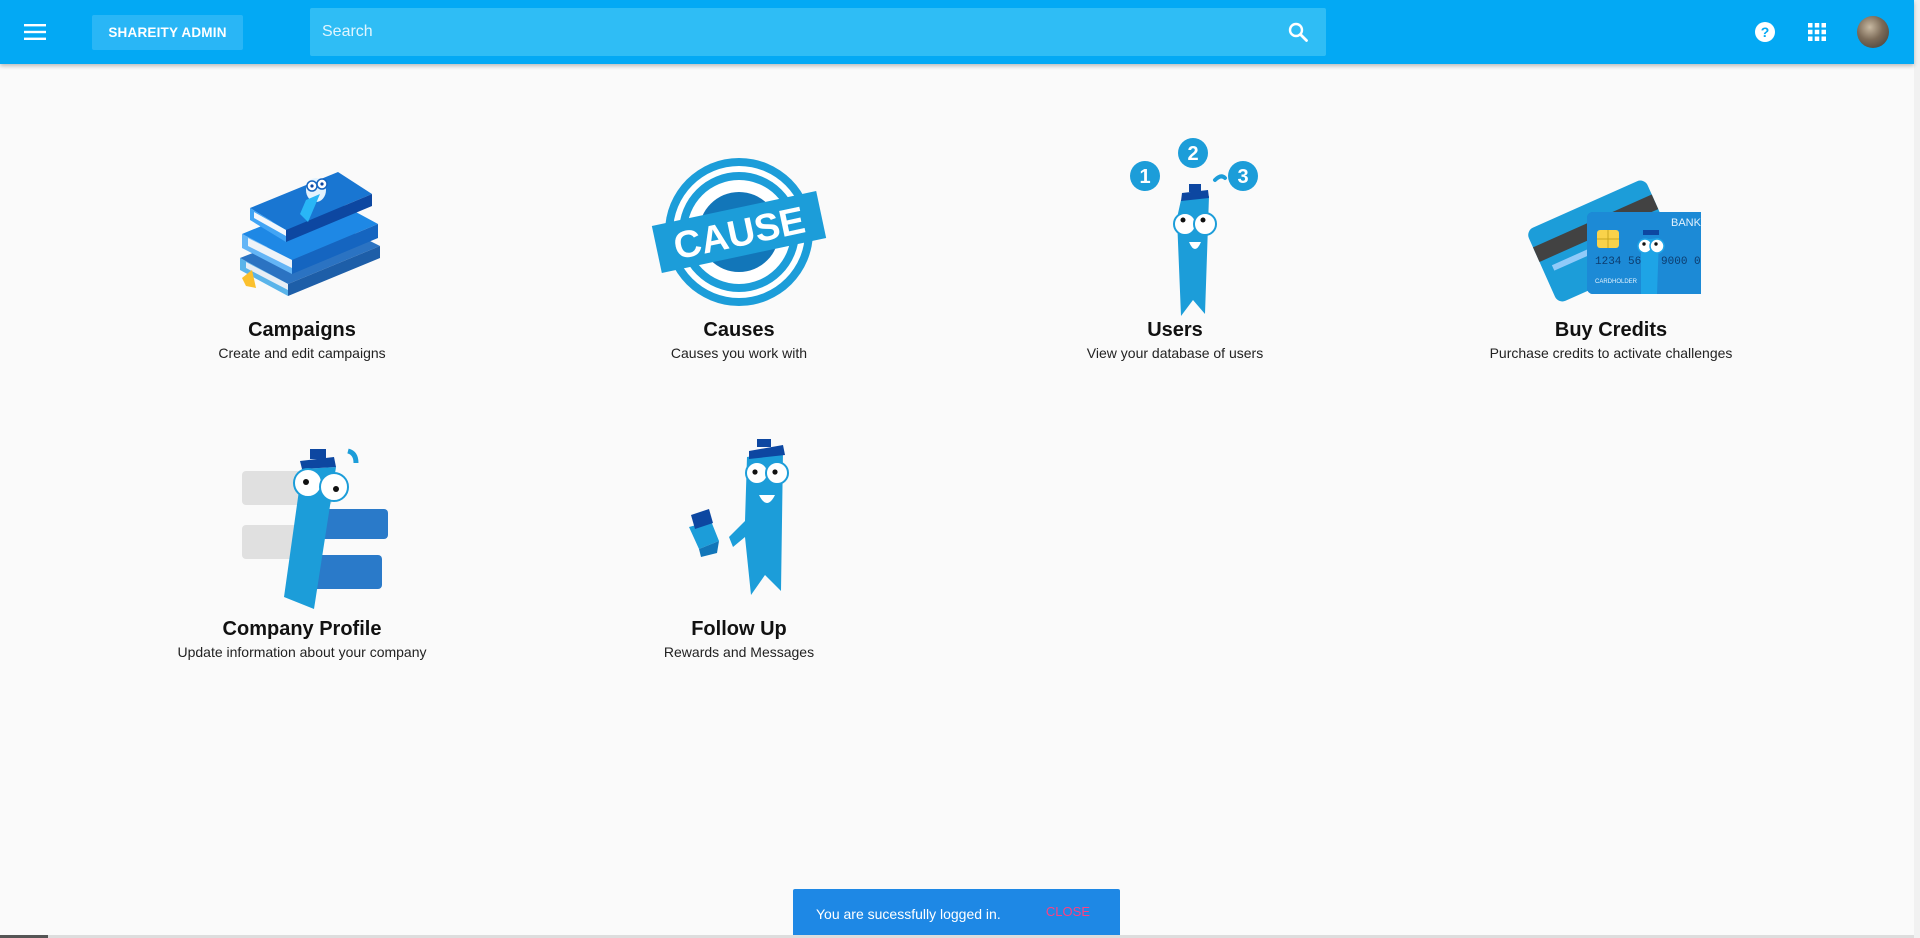 This screenshot has height=938, width=1920. I want to click on tile-subtitle: Rewards and Messages, so click(739, 652).